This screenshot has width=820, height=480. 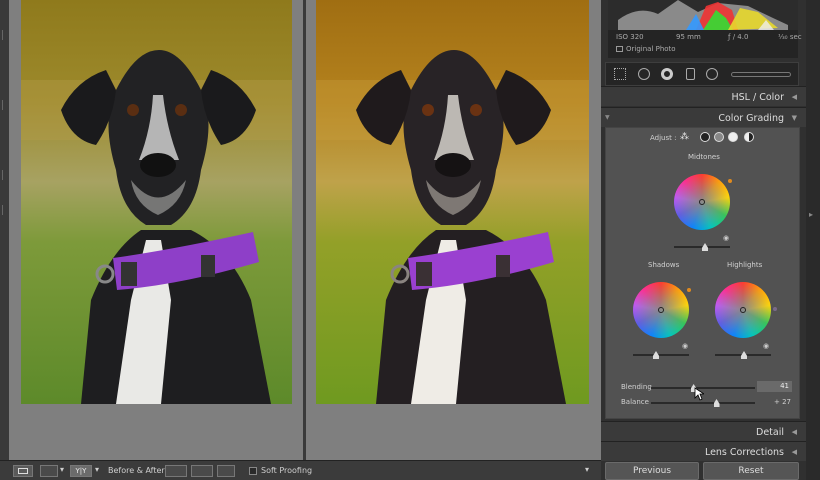 What do you see at coordinates (644, 74) in the screenshot?
I see `spot-removal-icon` at bounding box center [644, 74].